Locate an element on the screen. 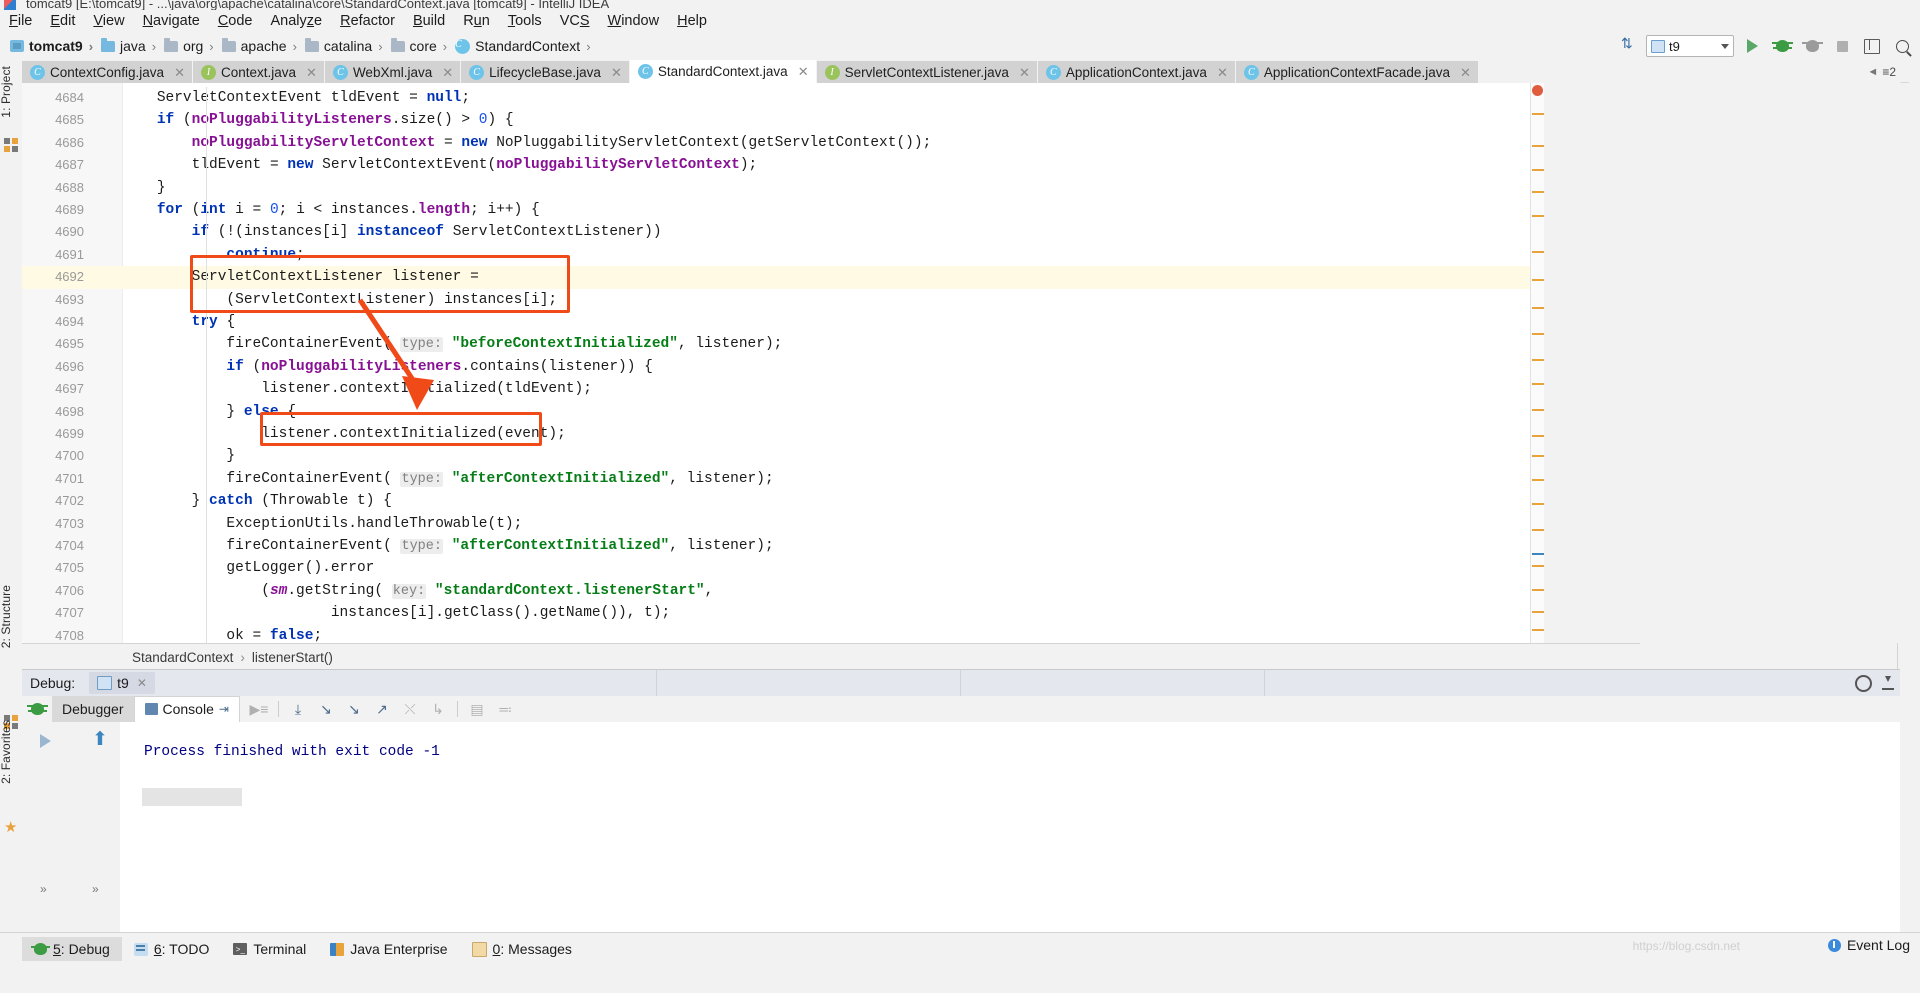 The image size is (1920, 993). status-tab-todo: 6: TODO is located at coordinates (172, 949).